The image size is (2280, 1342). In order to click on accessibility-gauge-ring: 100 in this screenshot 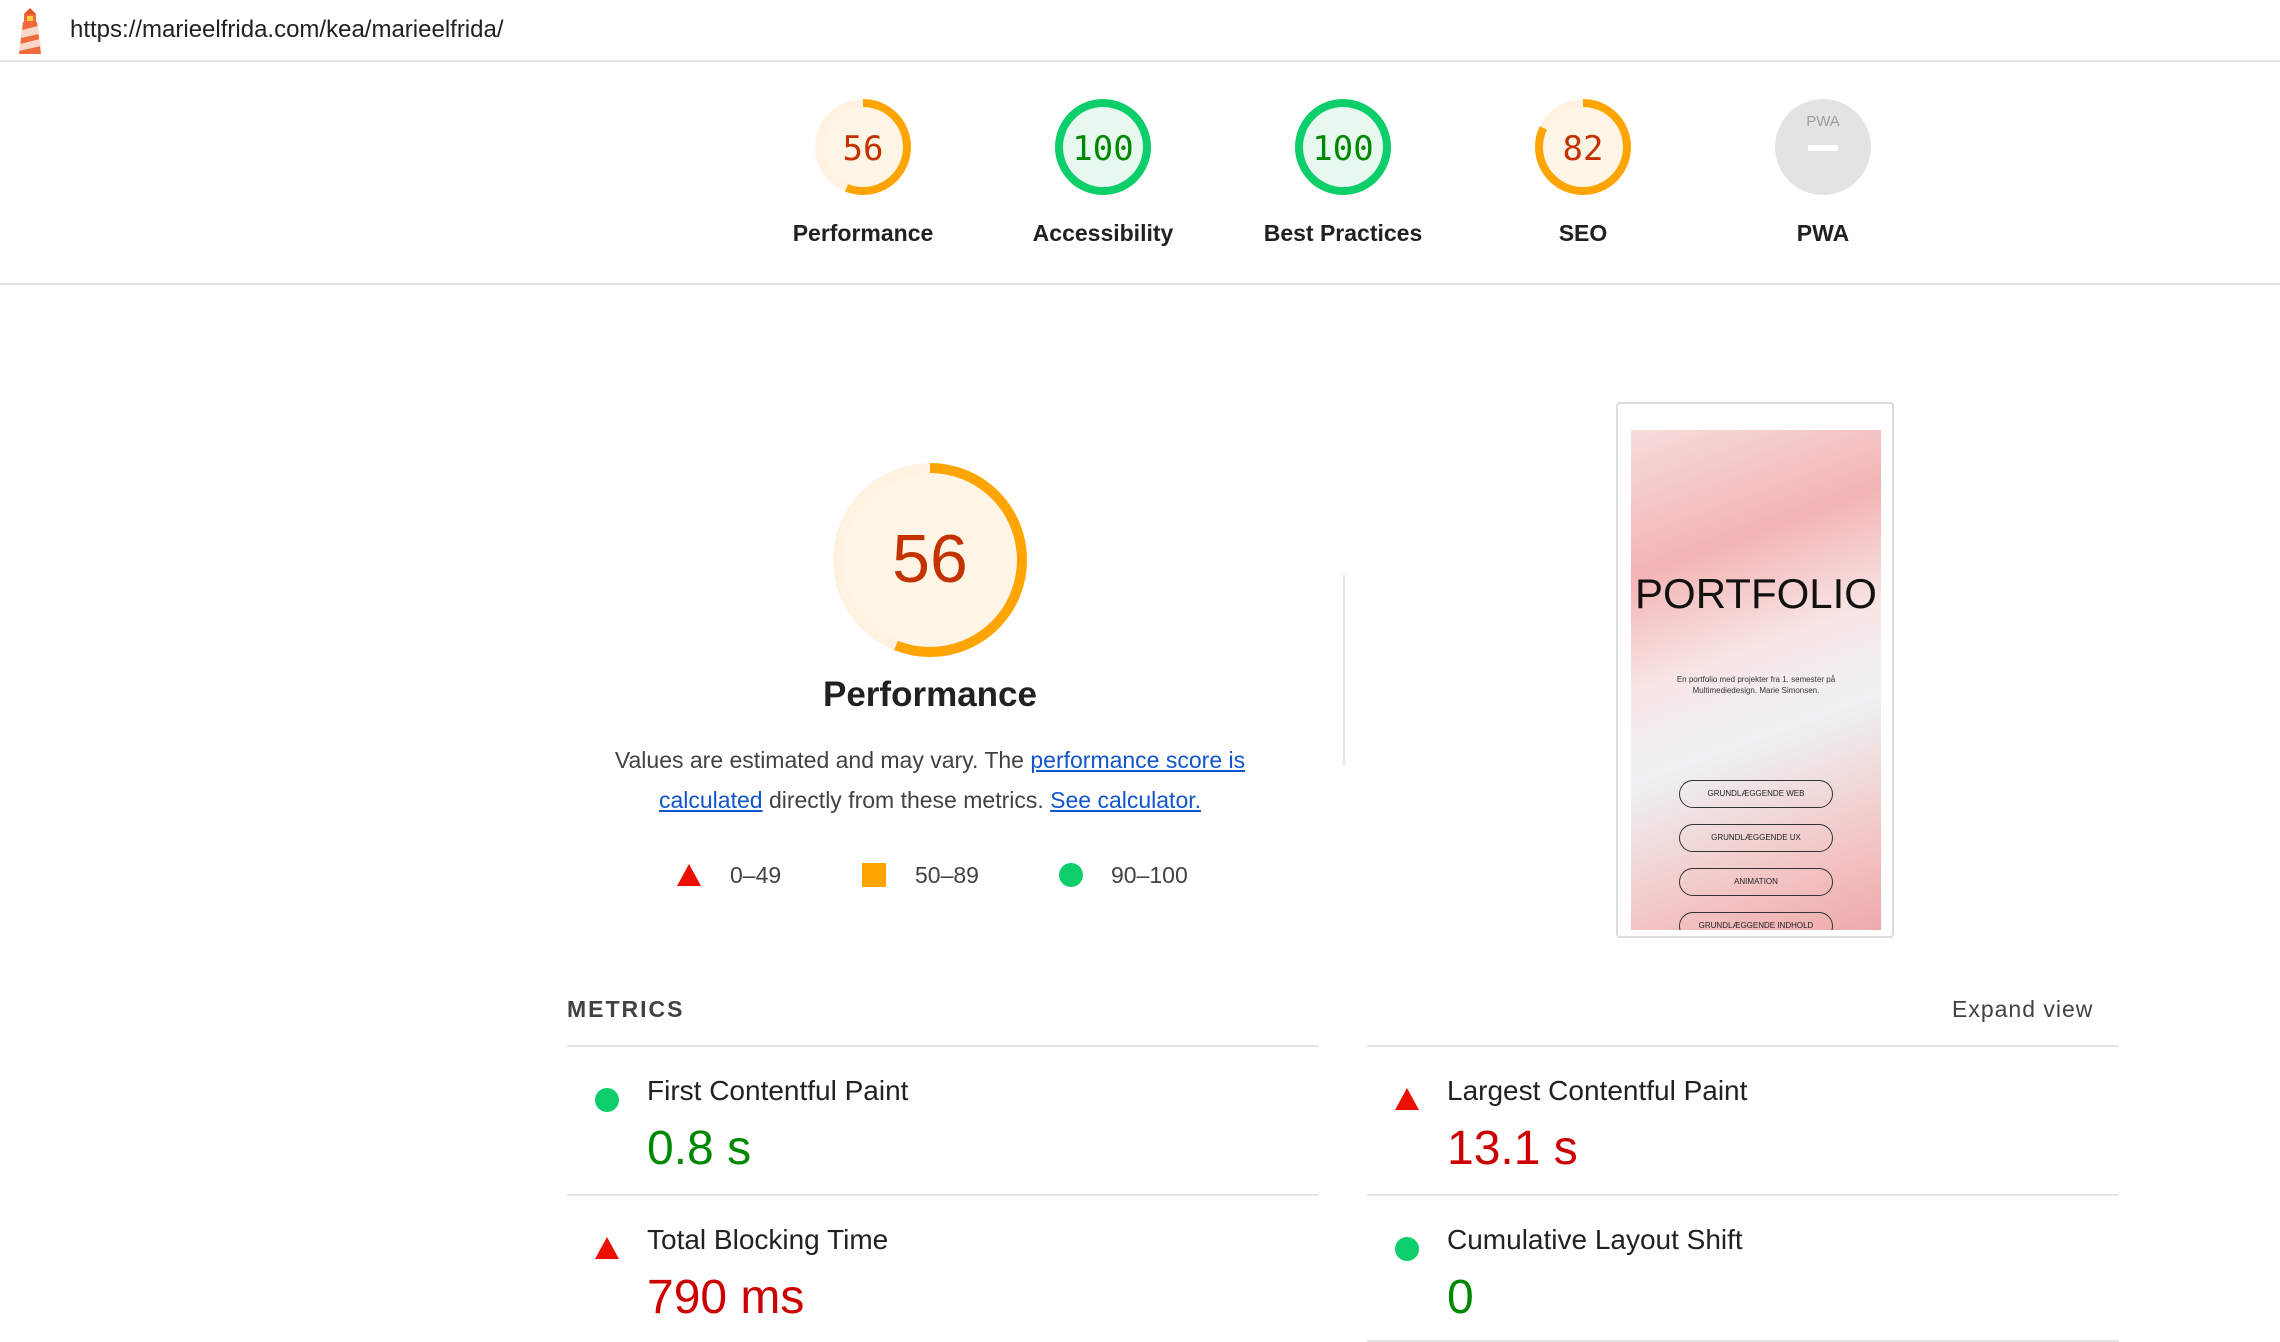, I will do `click(1103, 147)`.